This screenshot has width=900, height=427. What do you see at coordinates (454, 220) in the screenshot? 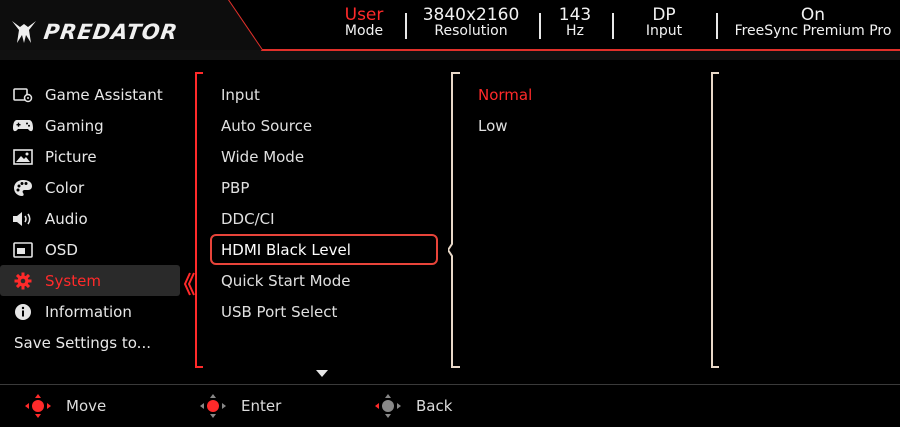
I see `options-bracket` at bounding box center [454, 220].